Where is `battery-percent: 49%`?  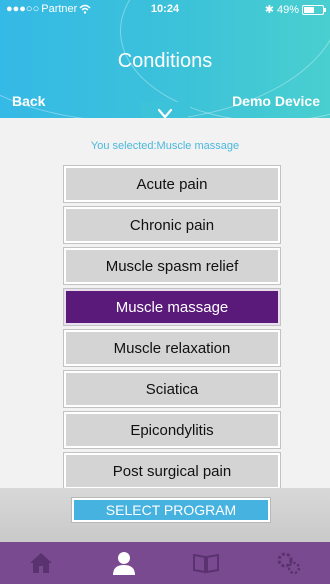
battery-percent: 49% is located at coordinates (287, 9).